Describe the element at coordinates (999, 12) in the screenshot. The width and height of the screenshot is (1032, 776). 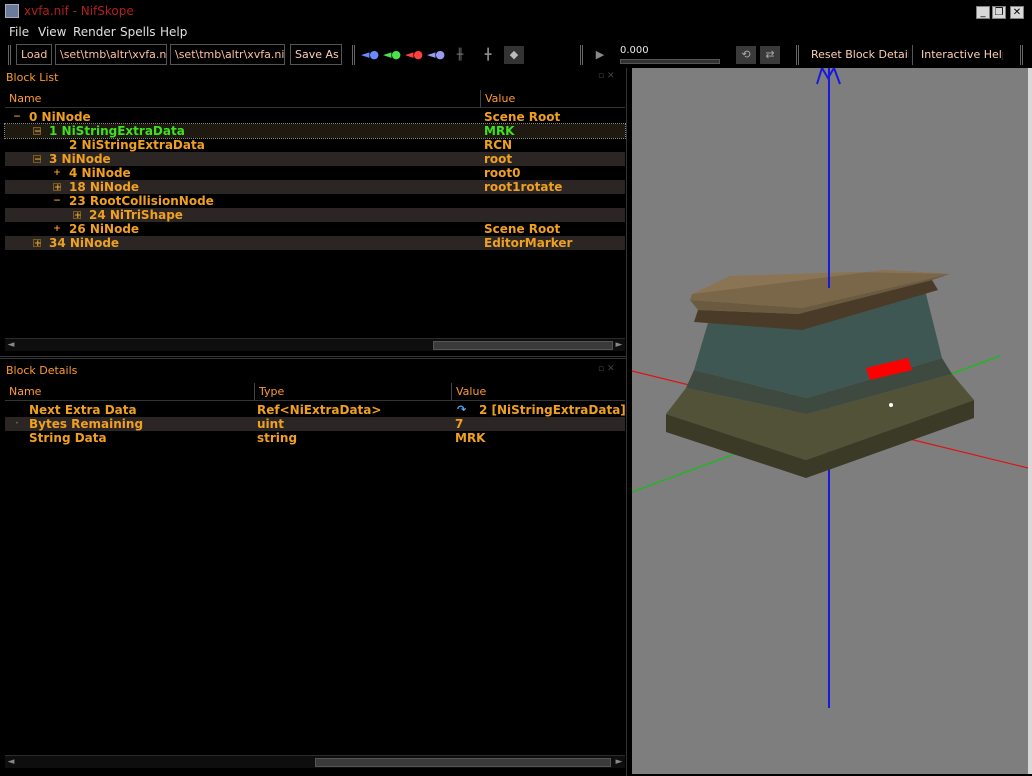
I see `restore-button: ❐` at that location.